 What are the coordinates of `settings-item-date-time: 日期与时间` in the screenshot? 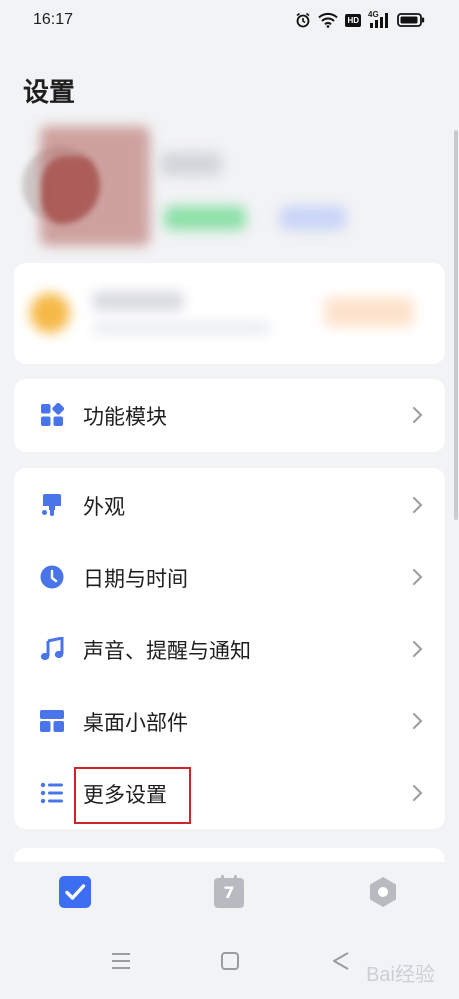 It's located at (229, 577).